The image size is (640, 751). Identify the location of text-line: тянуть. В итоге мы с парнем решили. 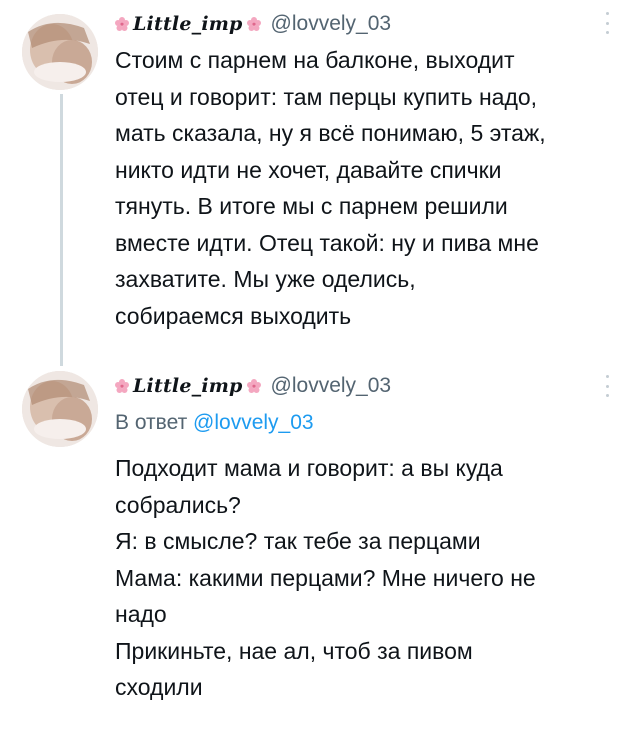
(311, 206).